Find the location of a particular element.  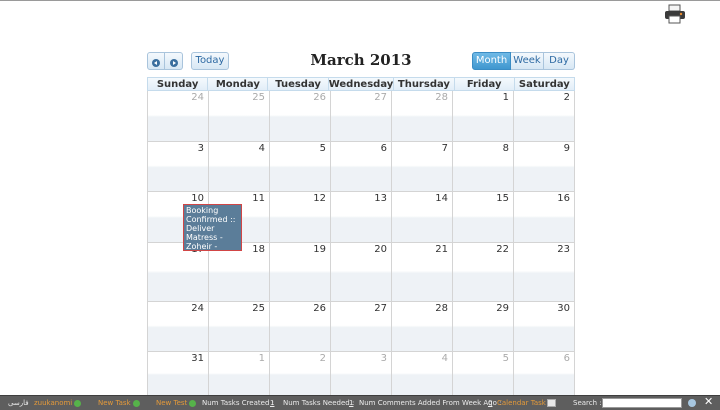

new-test-link: New Test is located at coordinates (176, 403).